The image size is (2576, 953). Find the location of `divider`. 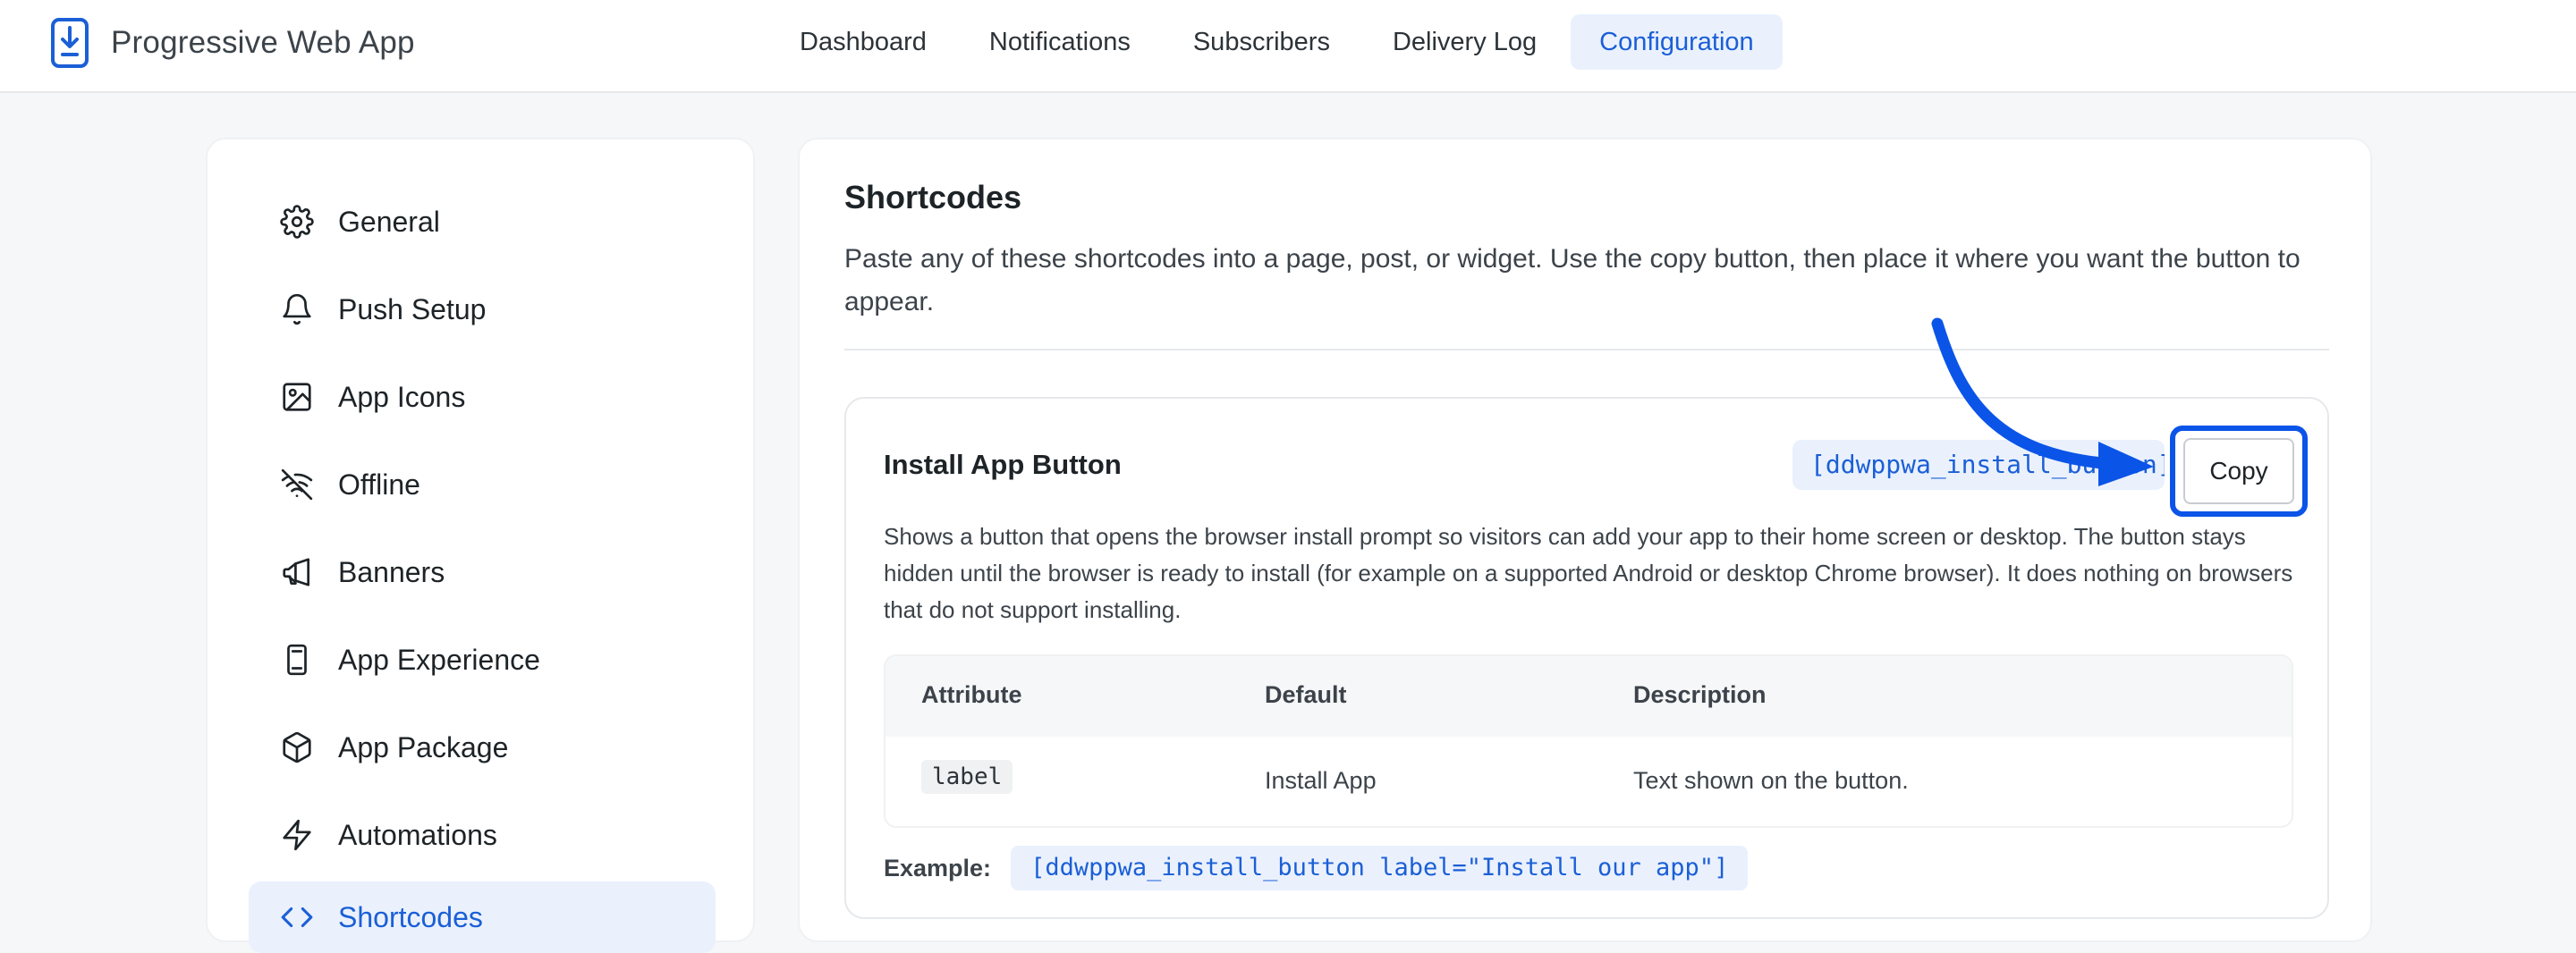

divider is located at coordinates (1586, 349).